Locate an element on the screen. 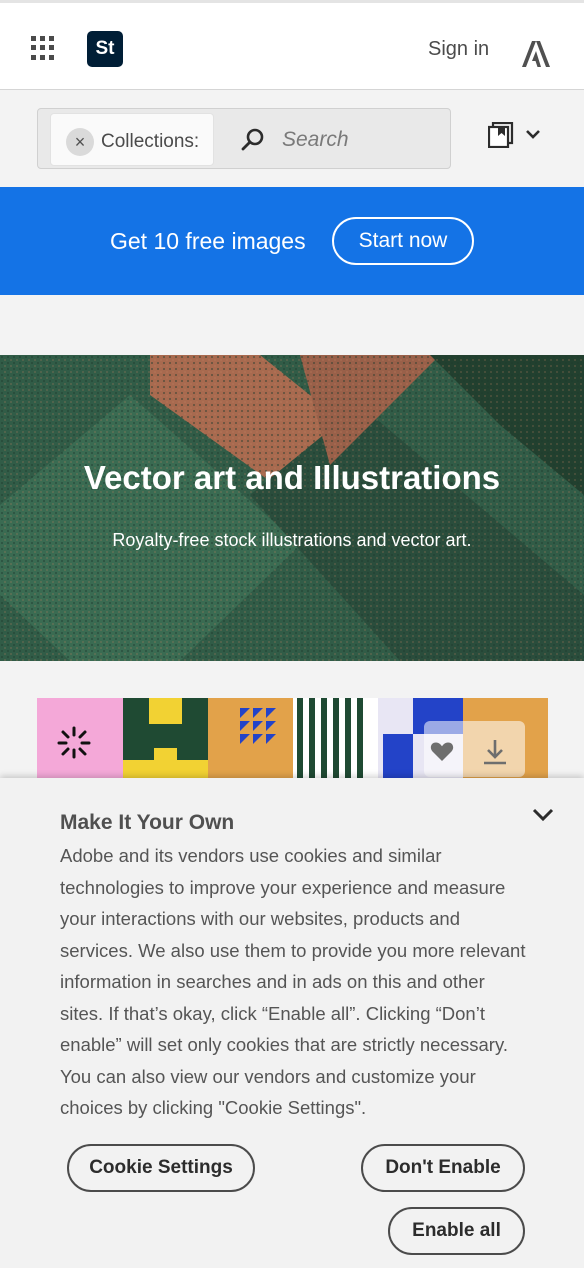  heart-icon is located at coordinates (442, 751).